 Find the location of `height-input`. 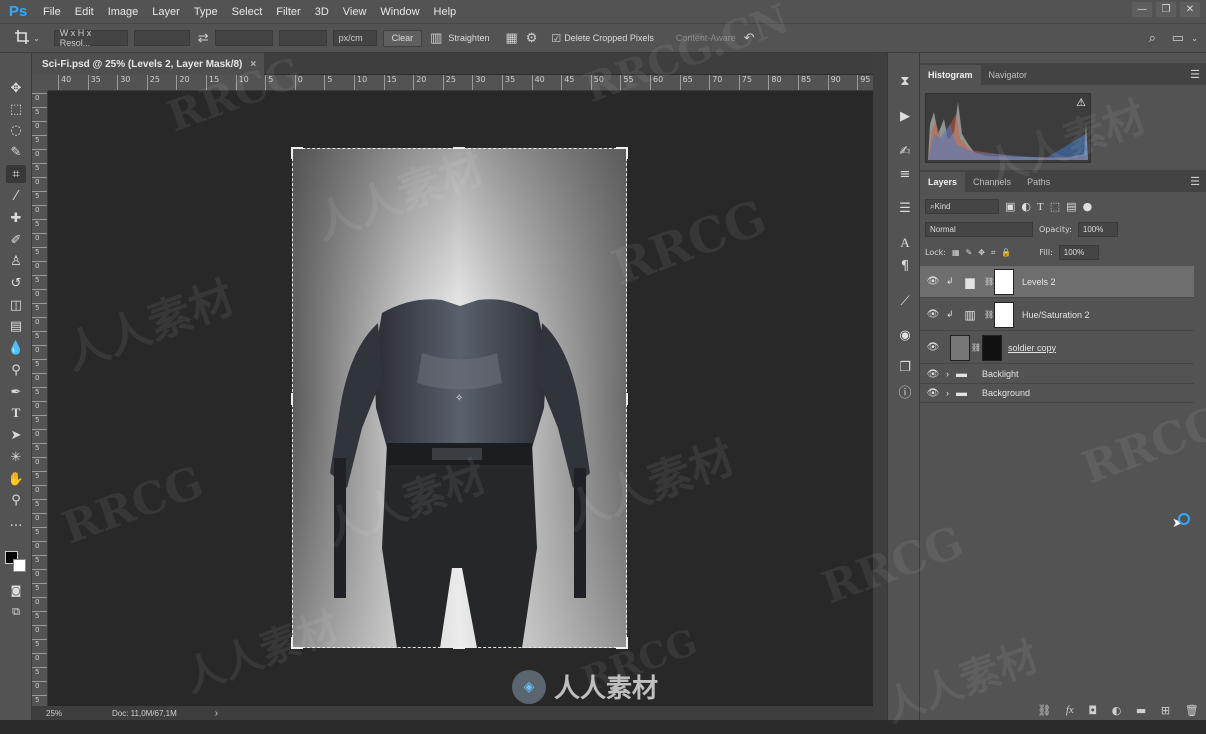

height-input is located at coordinates (243, 38).